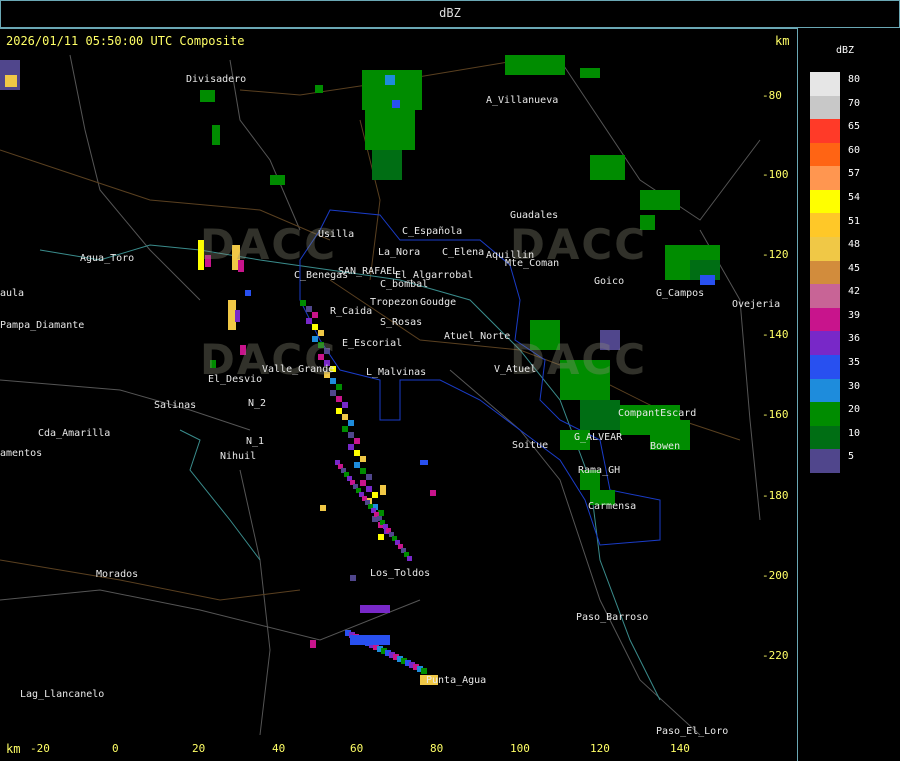  I want to click on place-label: El_Desvio, so click(235, 379).